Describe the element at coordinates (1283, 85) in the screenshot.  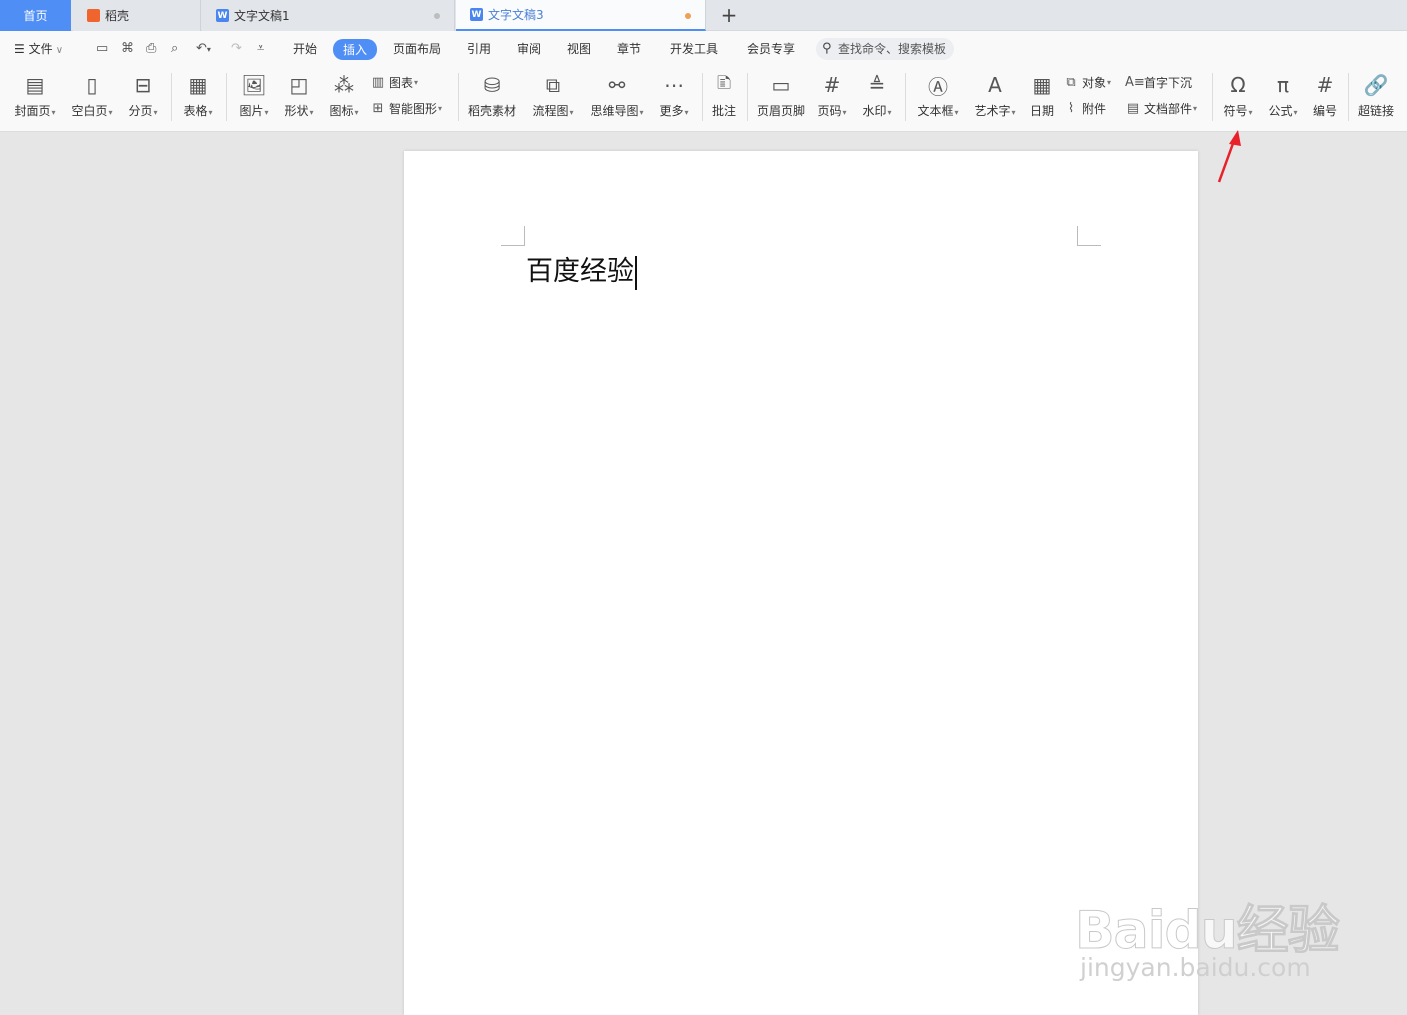
I see `pi-formula-icon: π` at that location.